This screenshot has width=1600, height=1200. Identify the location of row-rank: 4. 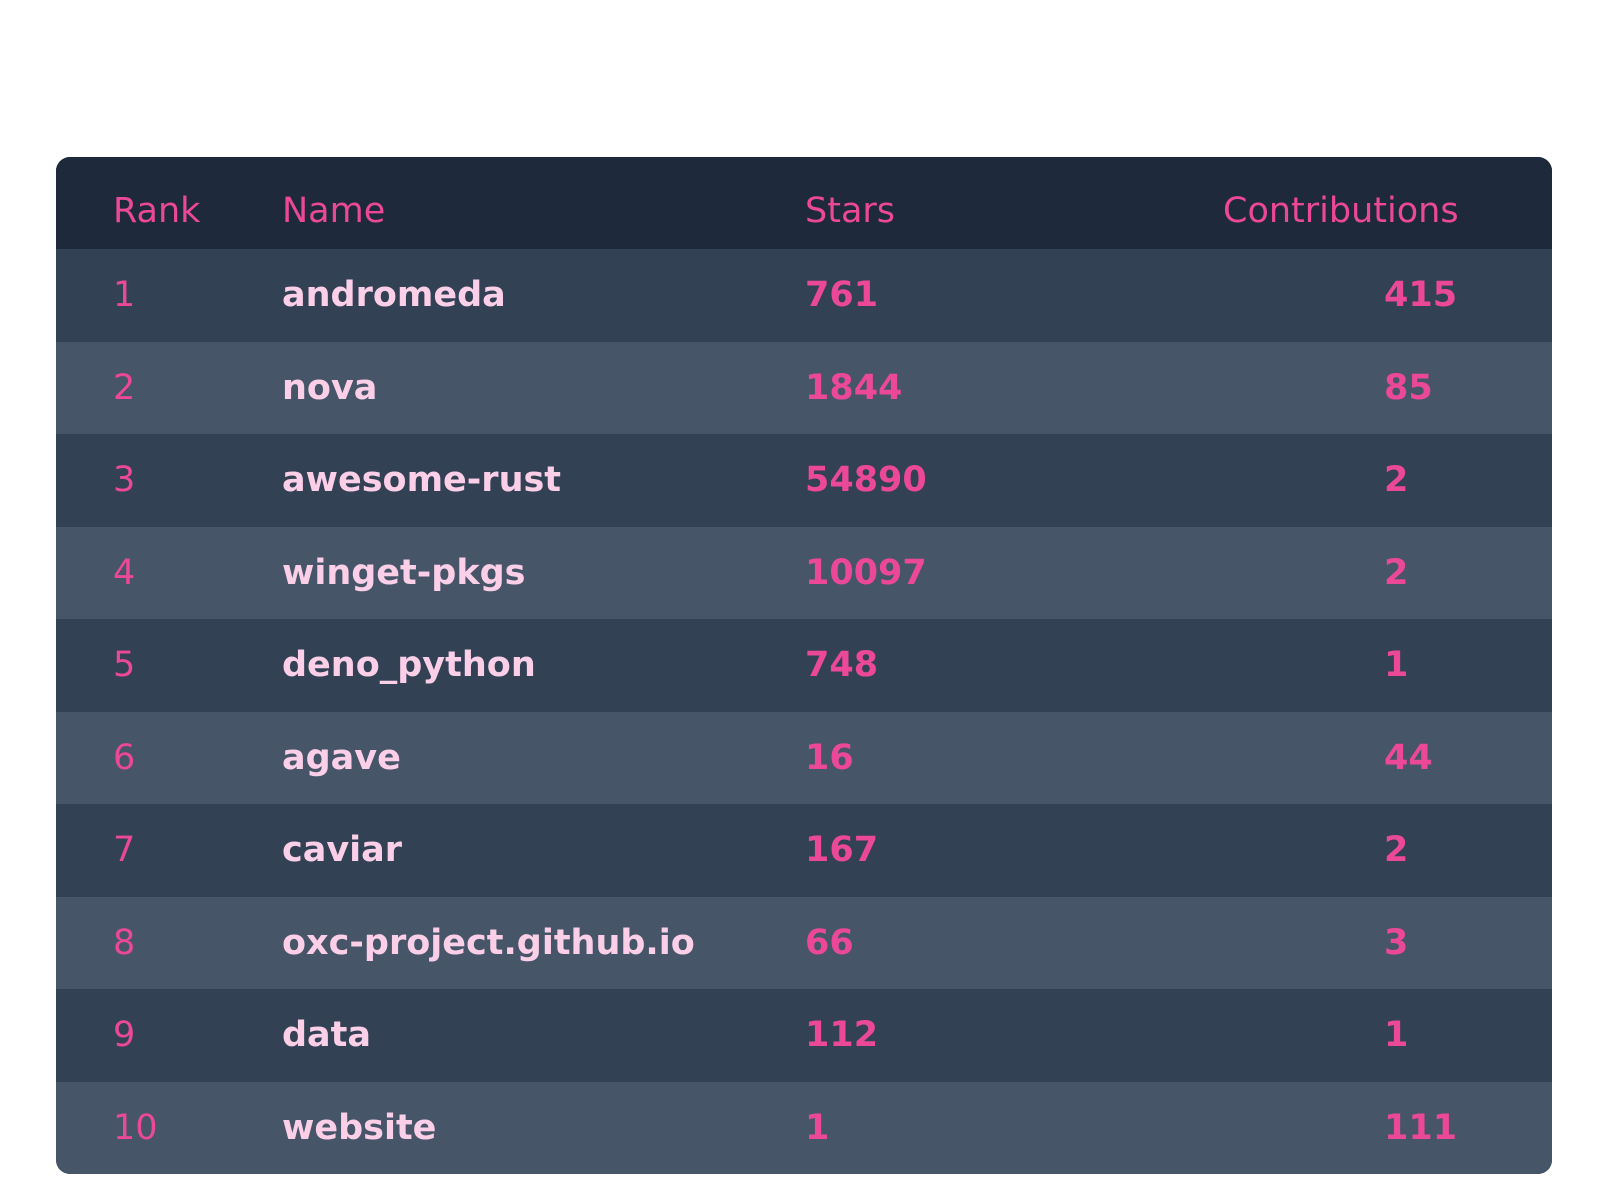
(124, 572).